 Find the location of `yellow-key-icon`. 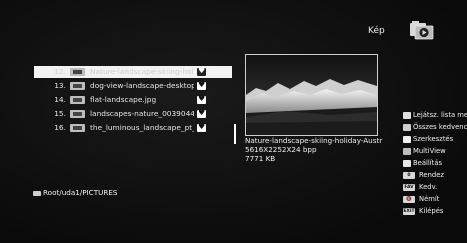

yellow-key-icon is located at coordinates (407, 139).